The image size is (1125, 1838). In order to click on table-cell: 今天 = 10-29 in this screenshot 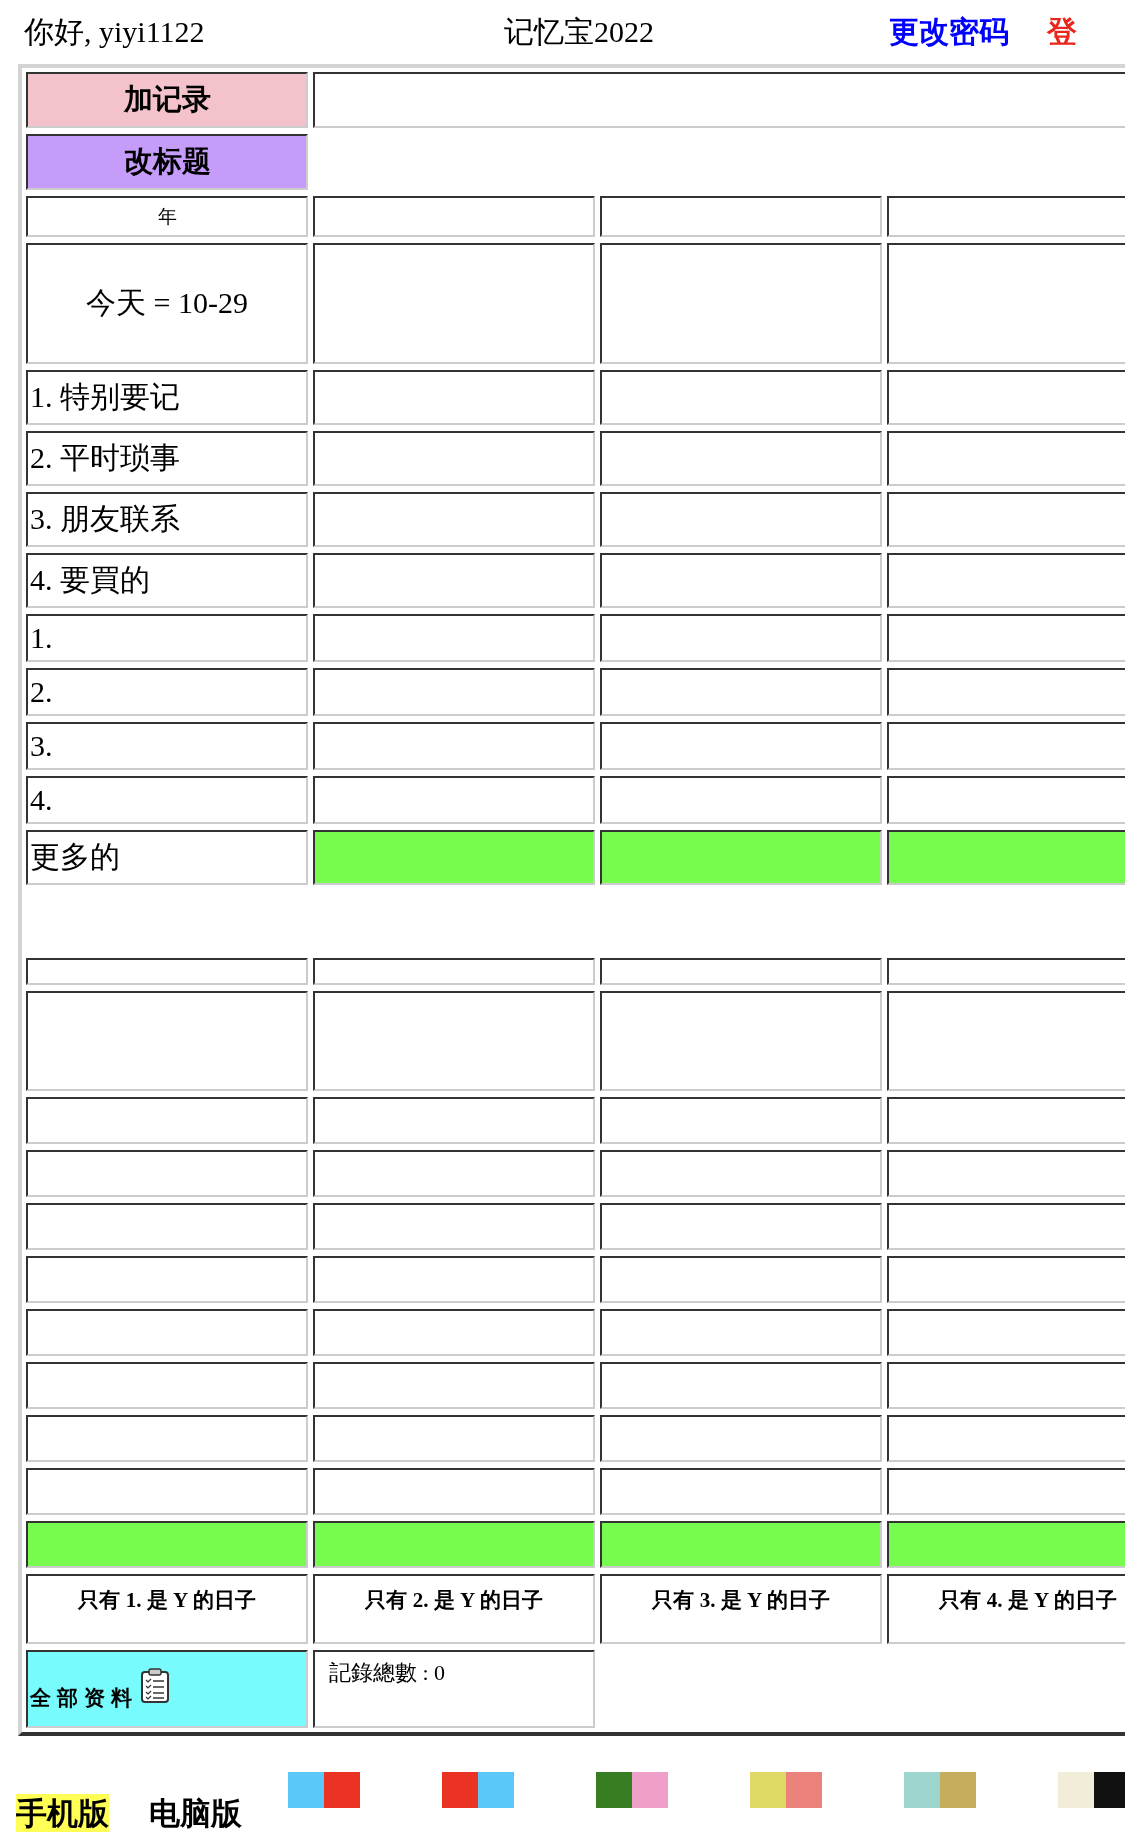, I will do `click(167, 303)`.